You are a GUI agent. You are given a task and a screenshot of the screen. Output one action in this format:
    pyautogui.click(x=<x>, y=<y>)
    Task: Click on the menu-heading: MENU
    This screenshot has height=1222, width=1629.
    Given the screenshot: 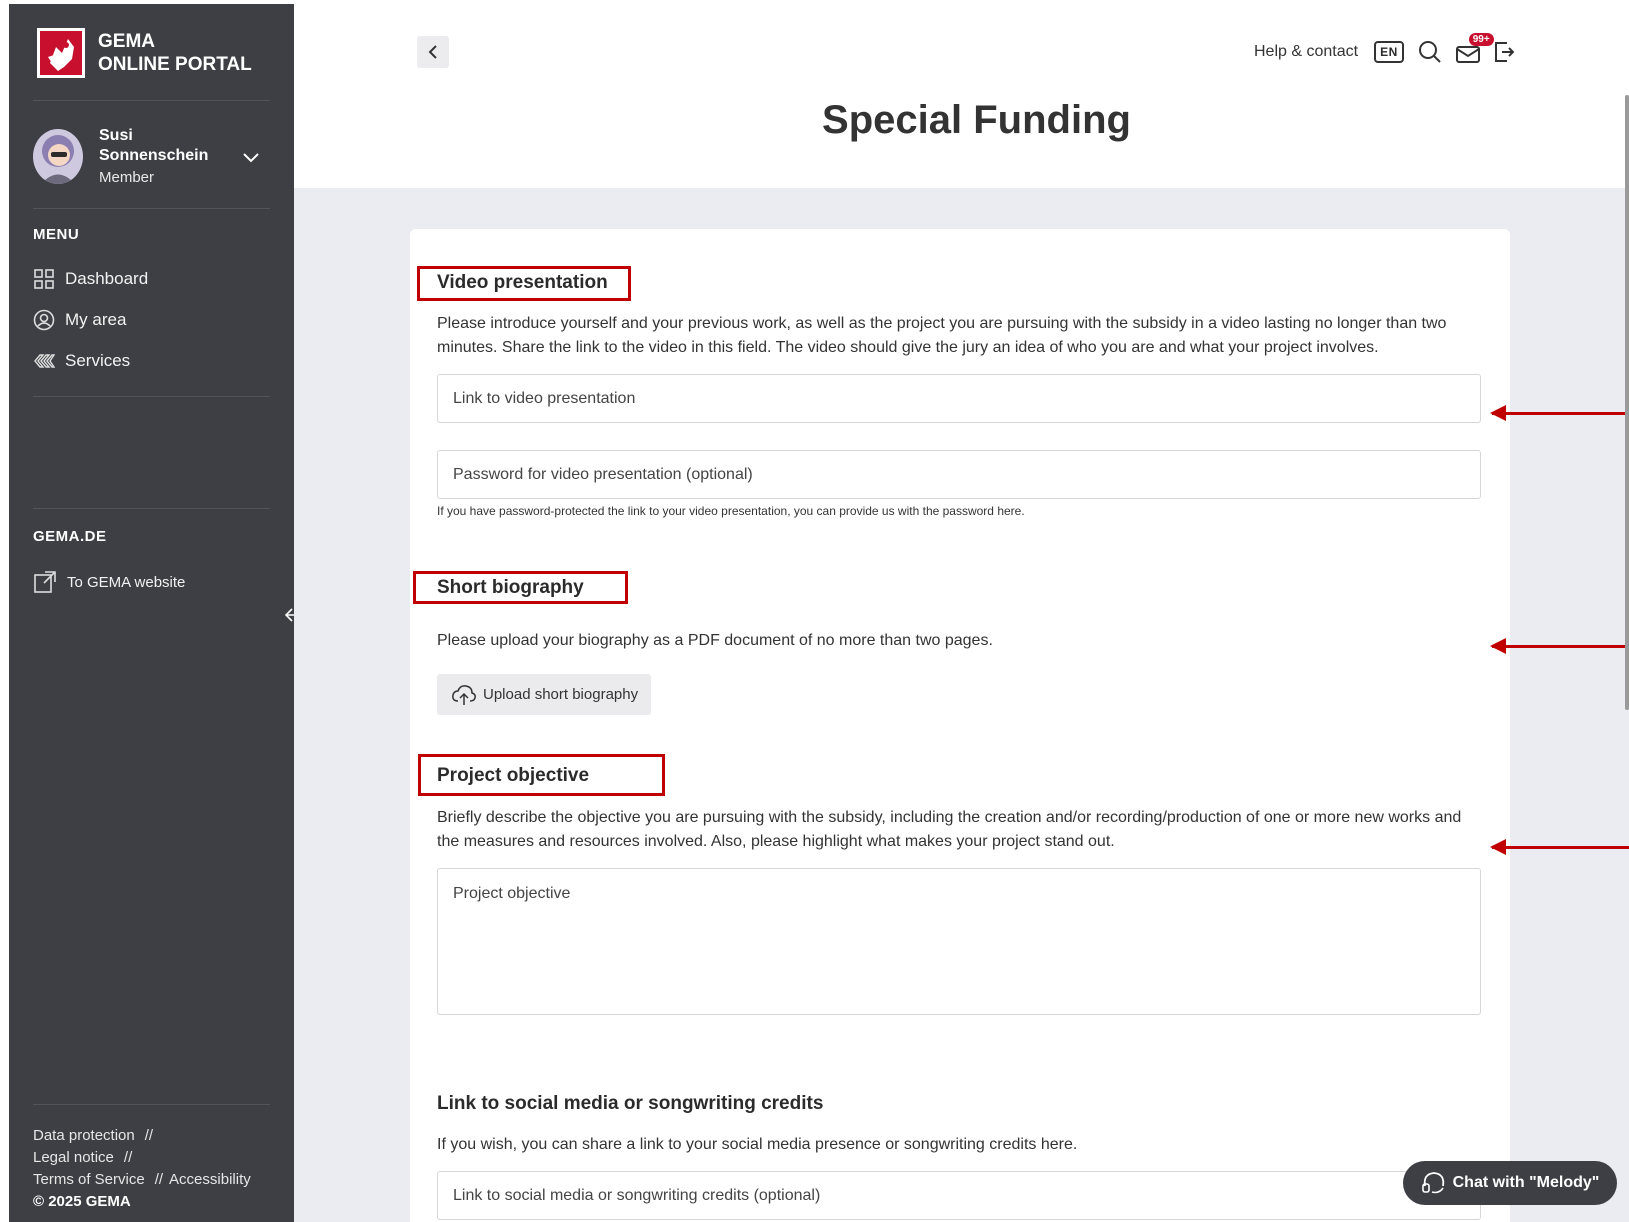 What is the action you would take?
    pyautogui.click(x=56, y=234)
    